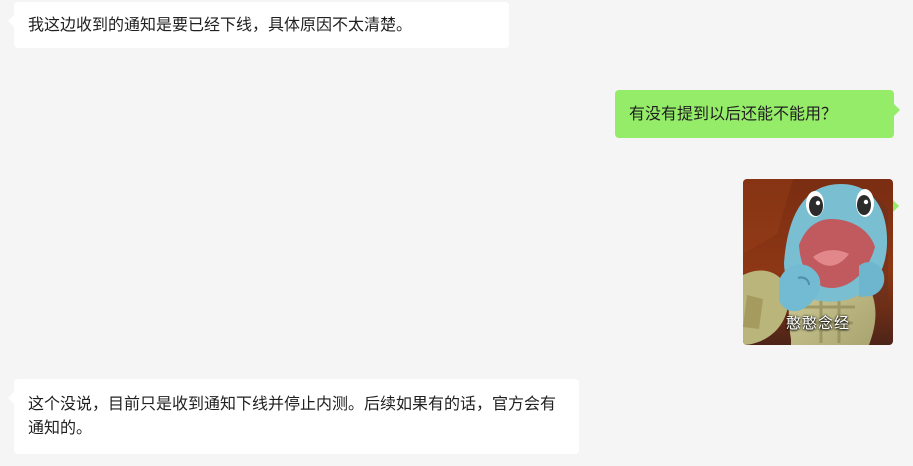 Image resolution: width=913 pixels, height=466 pixels. What do you see at coordinates (818, 262) in the screenshot?
I see `sticker-message: 憨憨念经` at bounding box center [818, 262].